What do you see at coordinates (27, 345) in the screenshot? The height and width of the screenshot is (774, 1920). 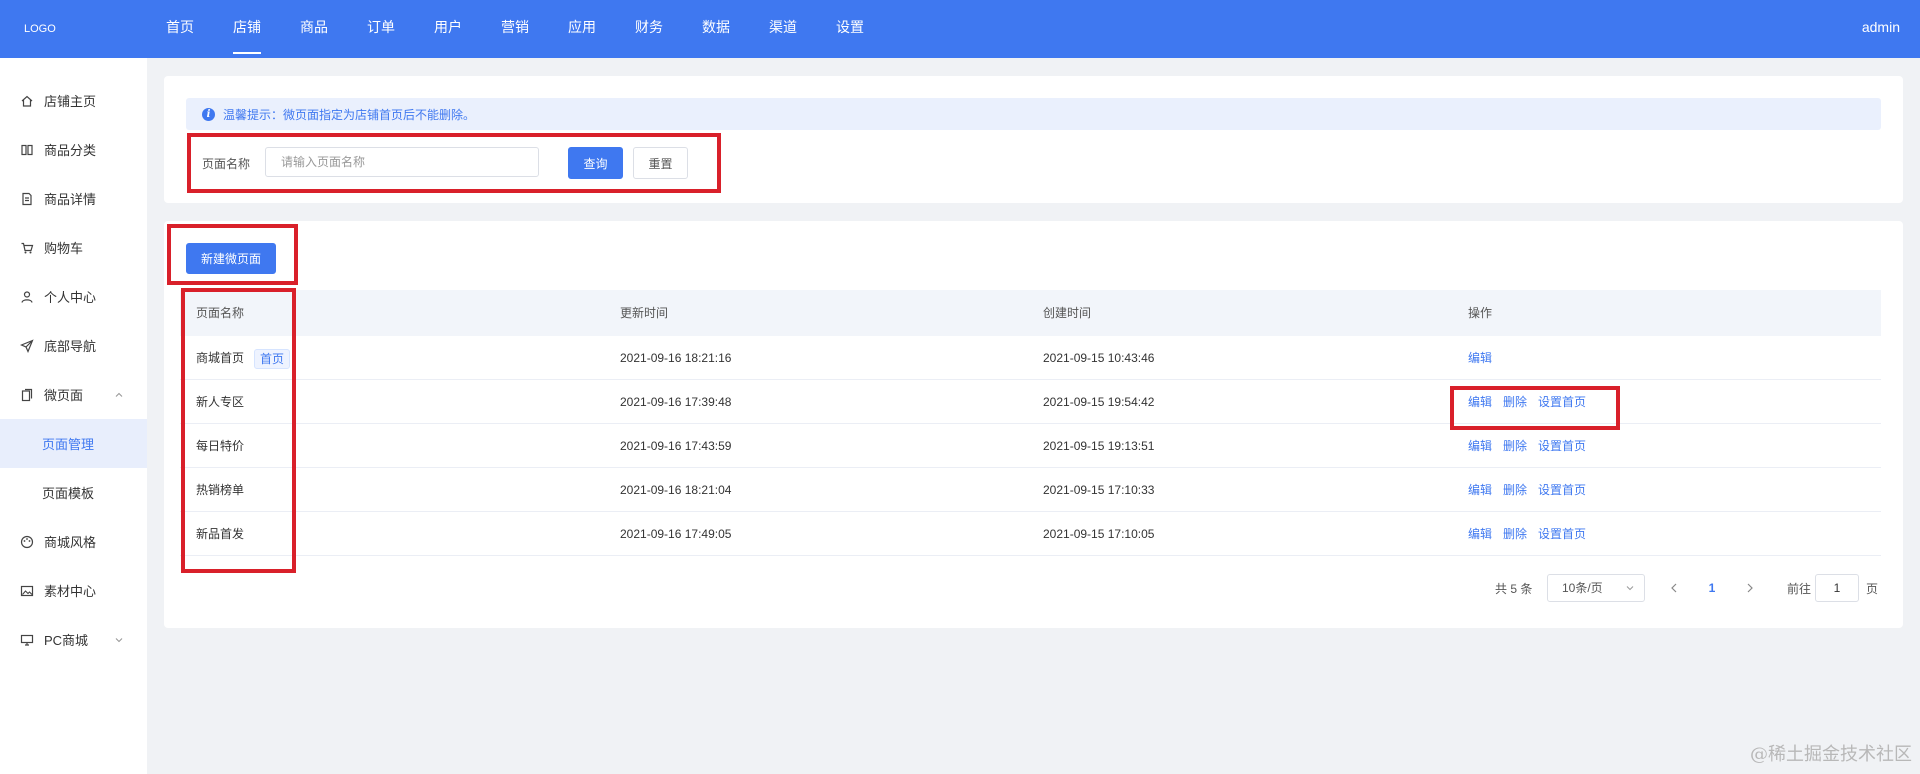 I see `send-icon` at bounding box center [27, 345].